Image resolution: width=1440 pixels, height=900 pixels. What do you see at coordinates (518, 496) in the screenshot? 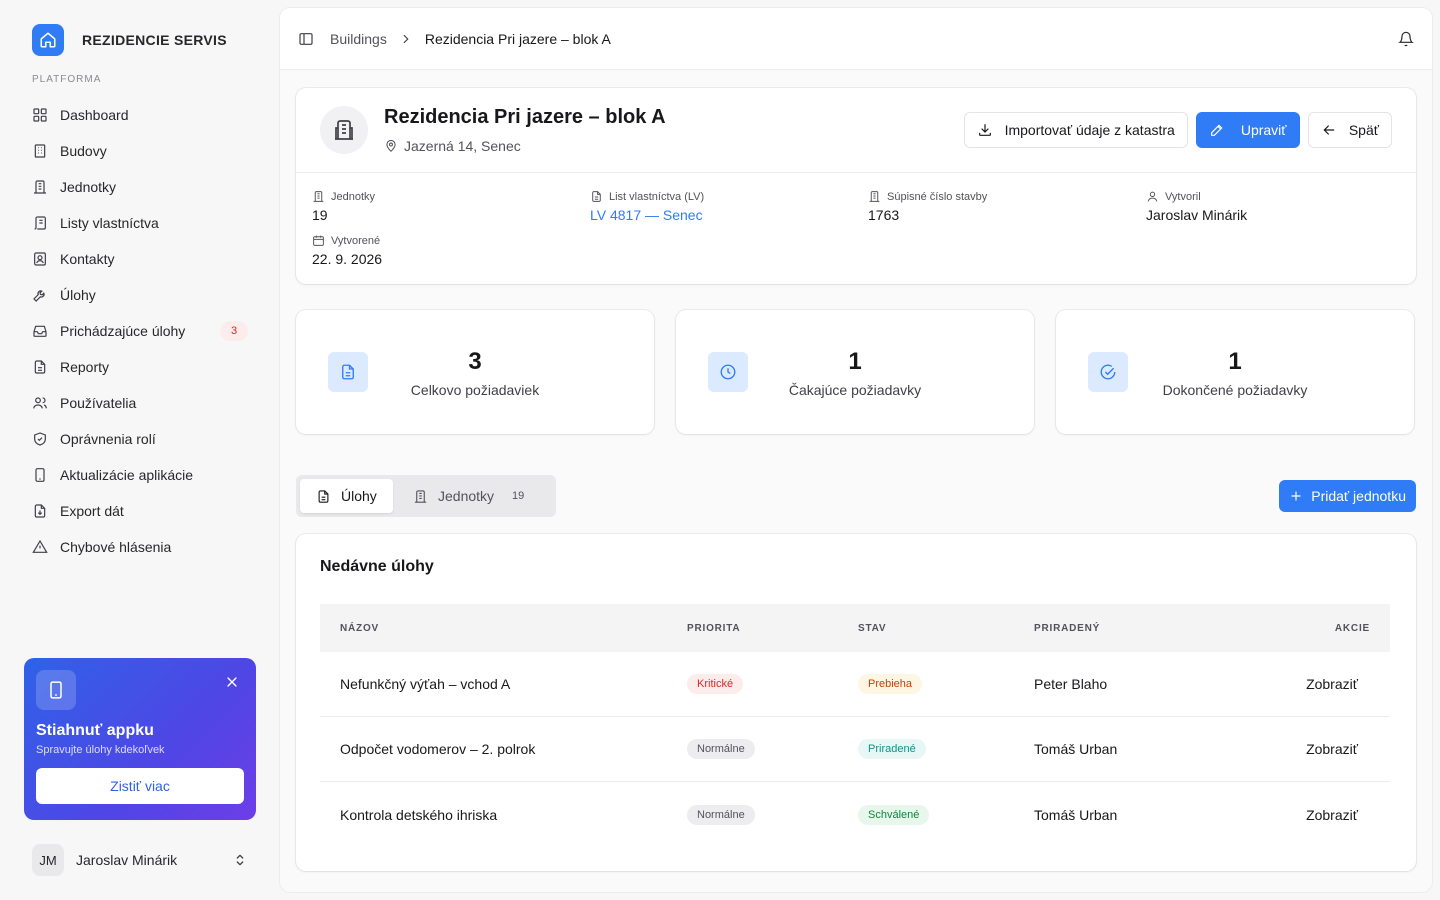
I see `tab-count-badge: 19` at bounding box center [518, 496].